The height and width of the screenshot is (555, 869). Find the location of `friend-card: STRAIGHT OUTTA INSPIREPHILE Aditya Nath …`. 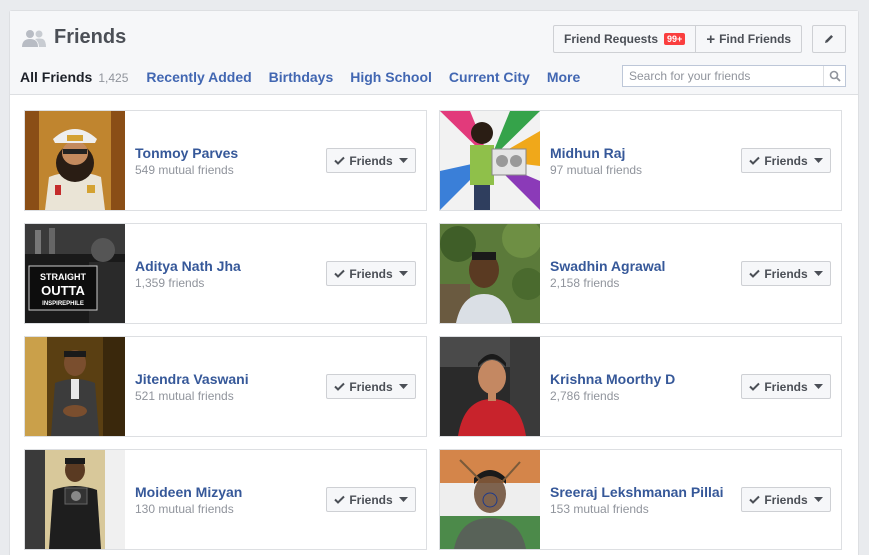

friend-card: STRAIGHT OUTTA INSPIREPHILE Aditya Nath … is located at coordinates (225, 273).